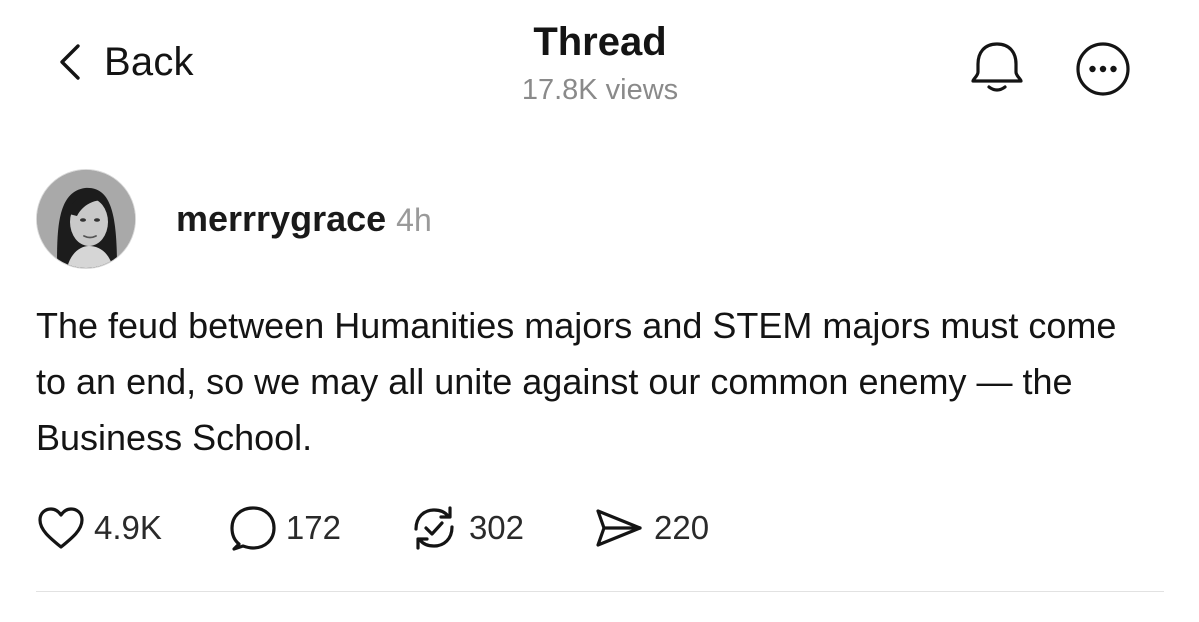 The height and width of the screenshot is (622, 1199). What do you see at coordinates (600, 90) in the screenshot?
I see `view-count: 17.8K views` at bounding box center [600, 90].